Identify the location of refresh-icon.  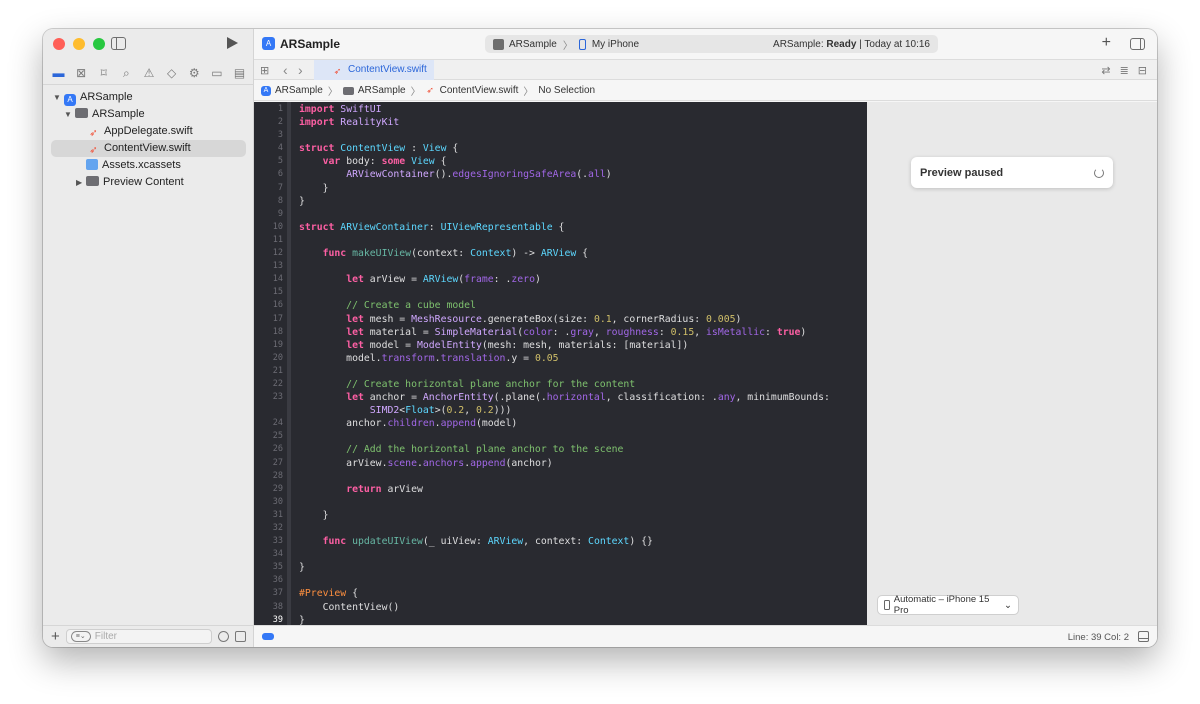
(1099, 172).